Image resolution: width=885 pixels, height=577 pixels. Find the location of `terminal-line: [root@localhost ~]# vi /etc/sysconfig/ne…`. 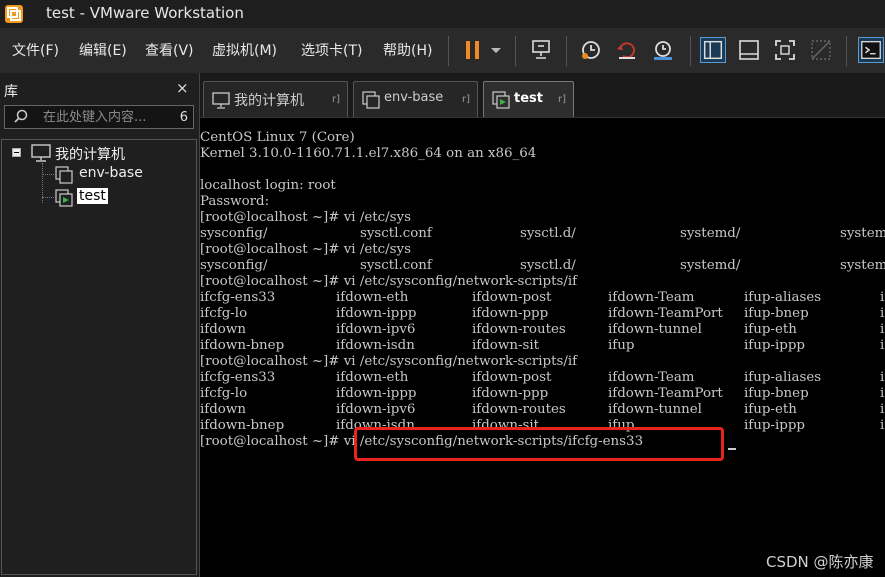

terminal-line: [root@localhost ~]# vi /etc/sysconfig/ne… is located at coordinates (389, 281).